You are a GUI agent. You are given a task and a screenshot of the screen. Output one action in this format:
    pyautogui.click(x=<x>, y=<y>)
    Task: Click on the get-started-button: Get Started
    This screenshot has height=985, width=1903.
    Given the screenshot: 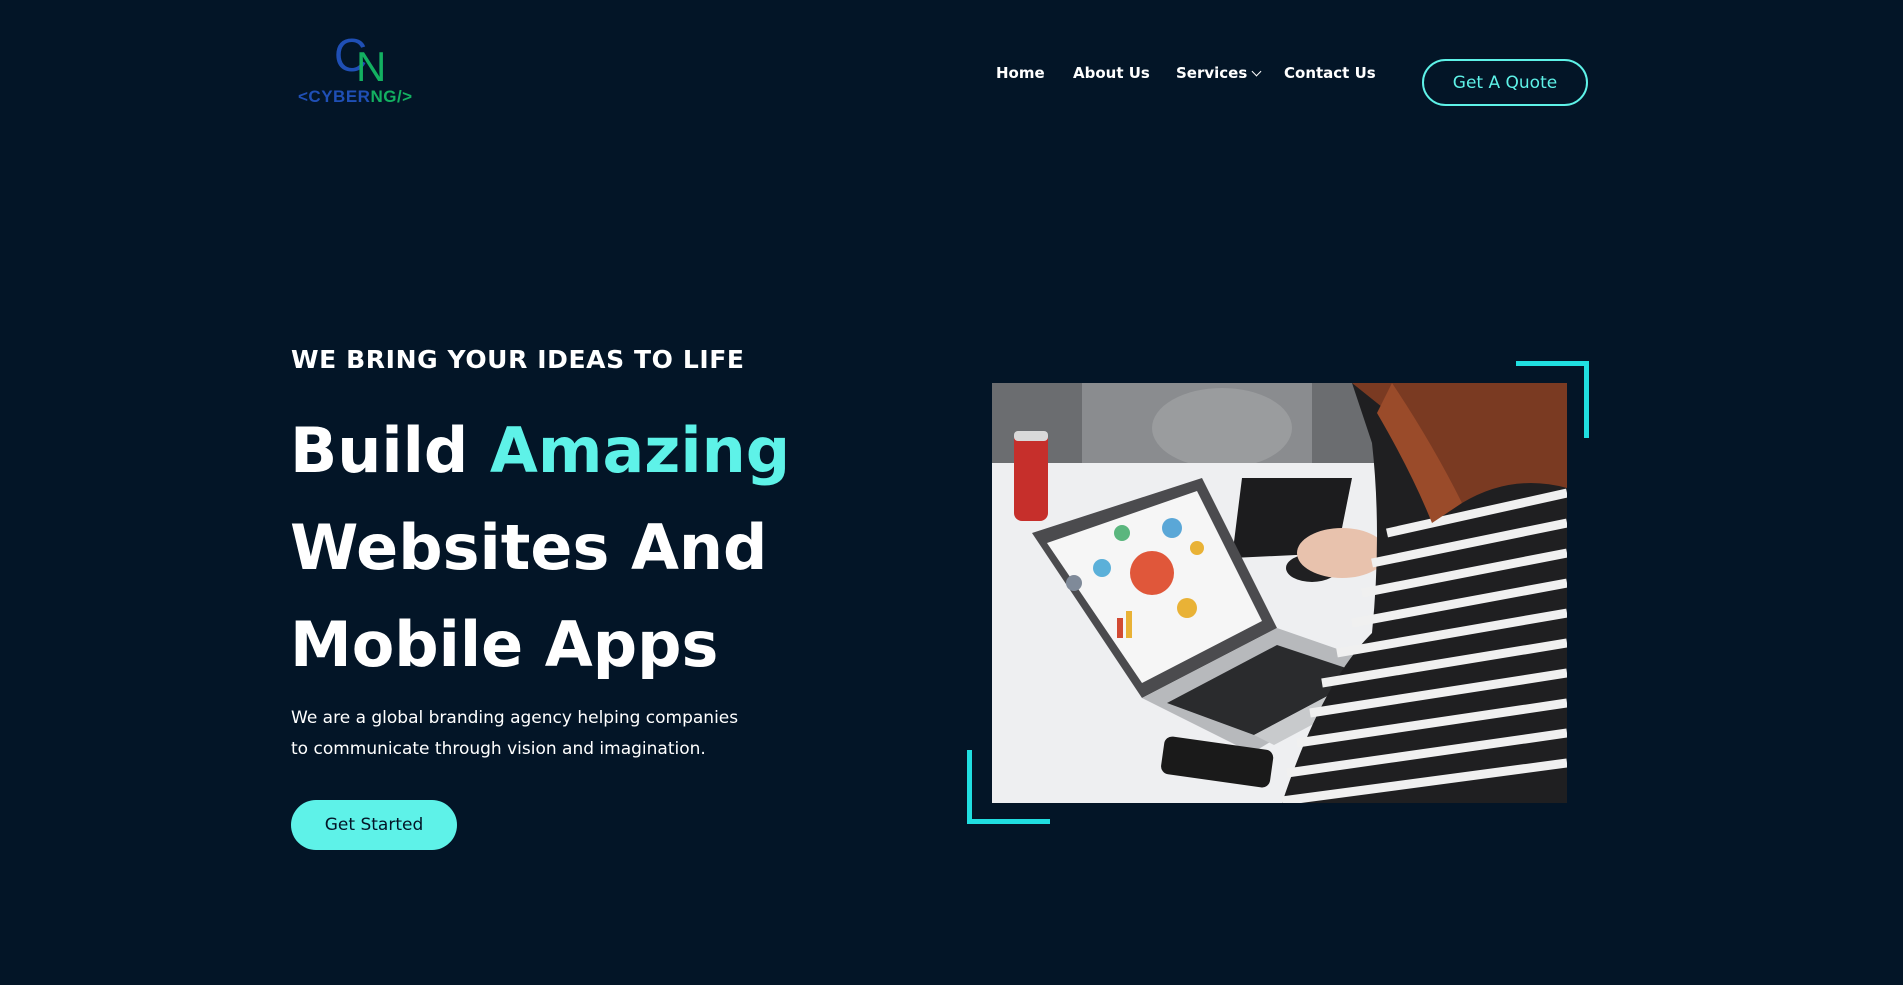 What is the action you would take?
    pyautogui.click(x=374, y=825)
    